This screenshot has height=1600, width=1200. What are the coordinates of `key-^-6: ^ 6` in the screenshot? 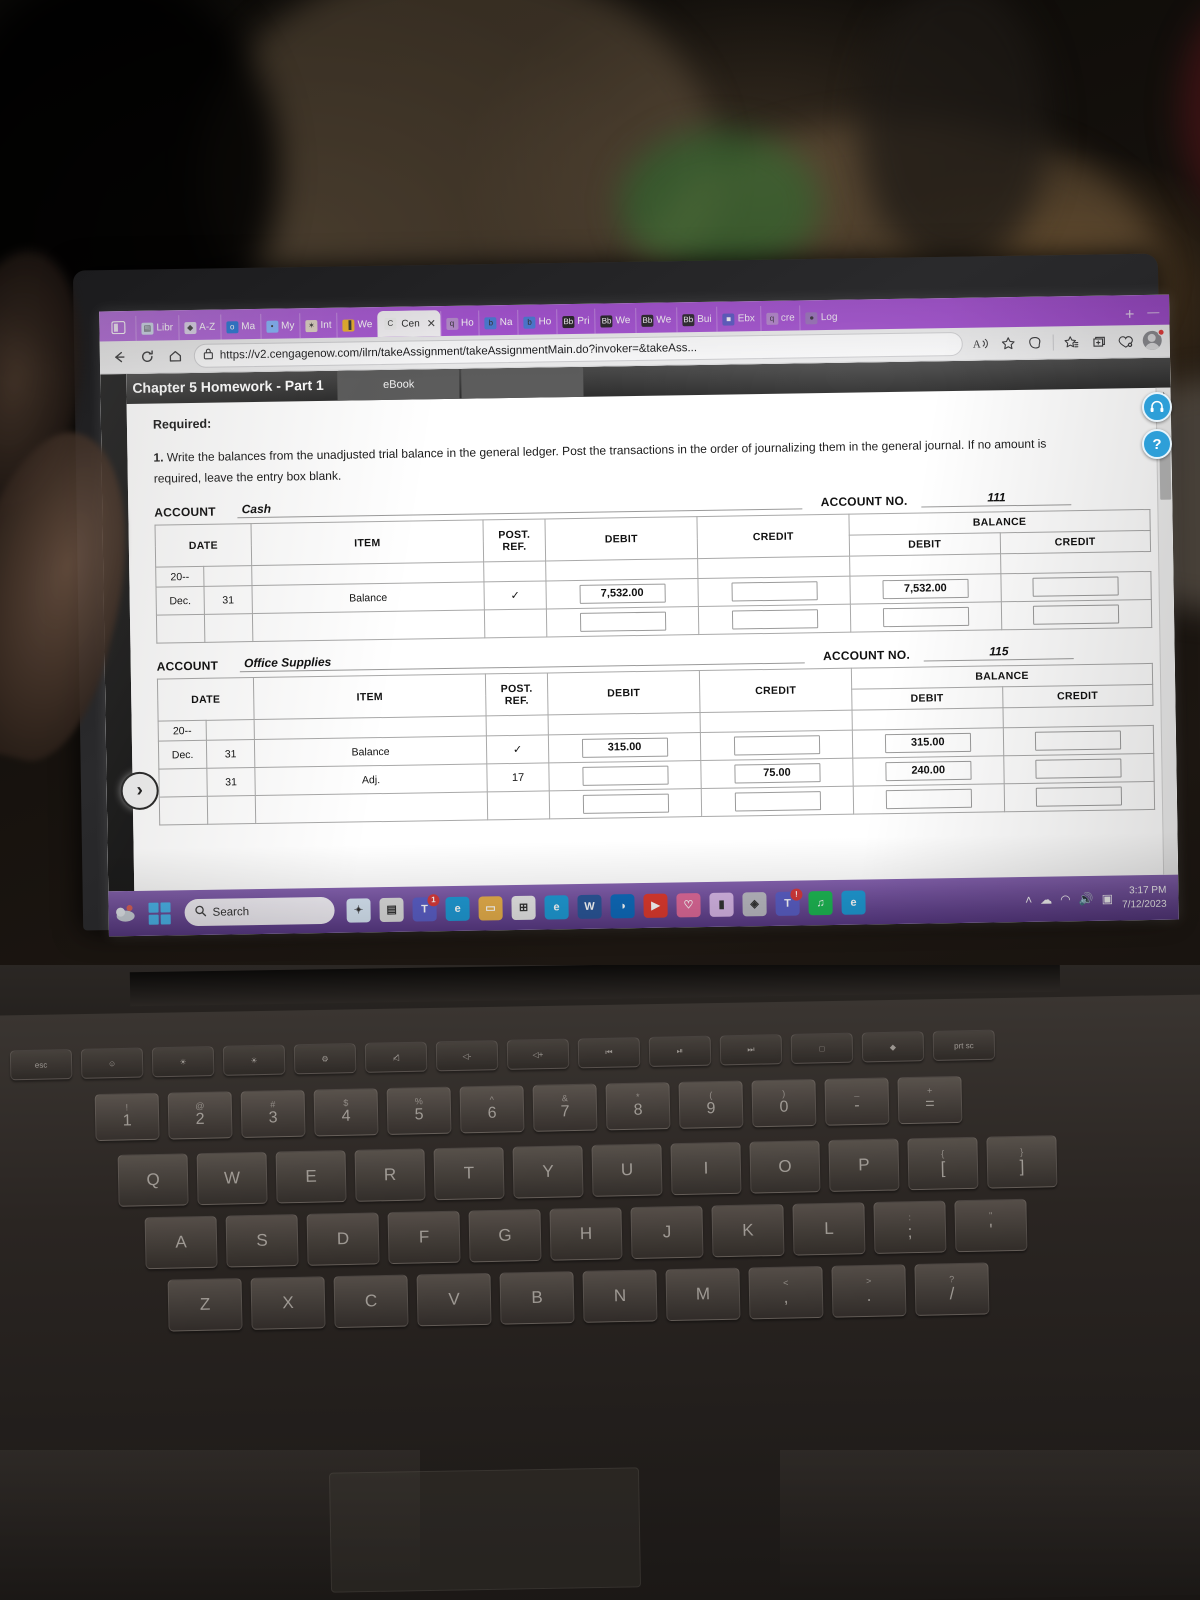 It's located at (492, 1109).